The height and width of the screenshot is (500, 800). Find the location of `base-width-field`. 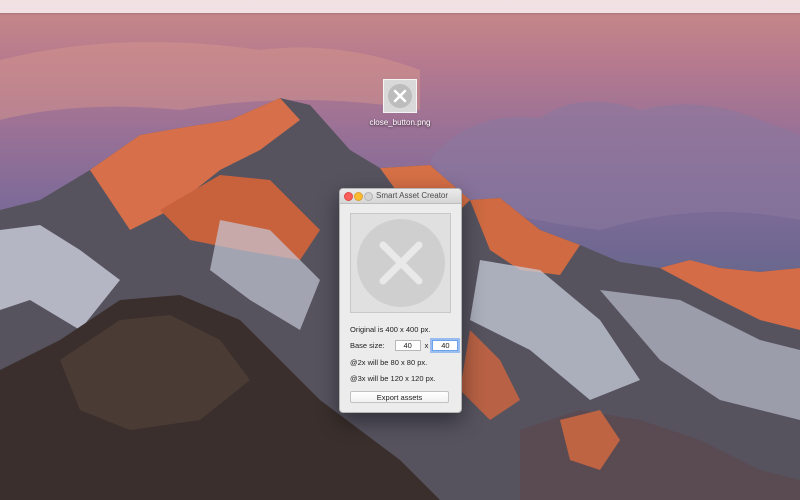

base-width-field is located at coordinates (407, 345).